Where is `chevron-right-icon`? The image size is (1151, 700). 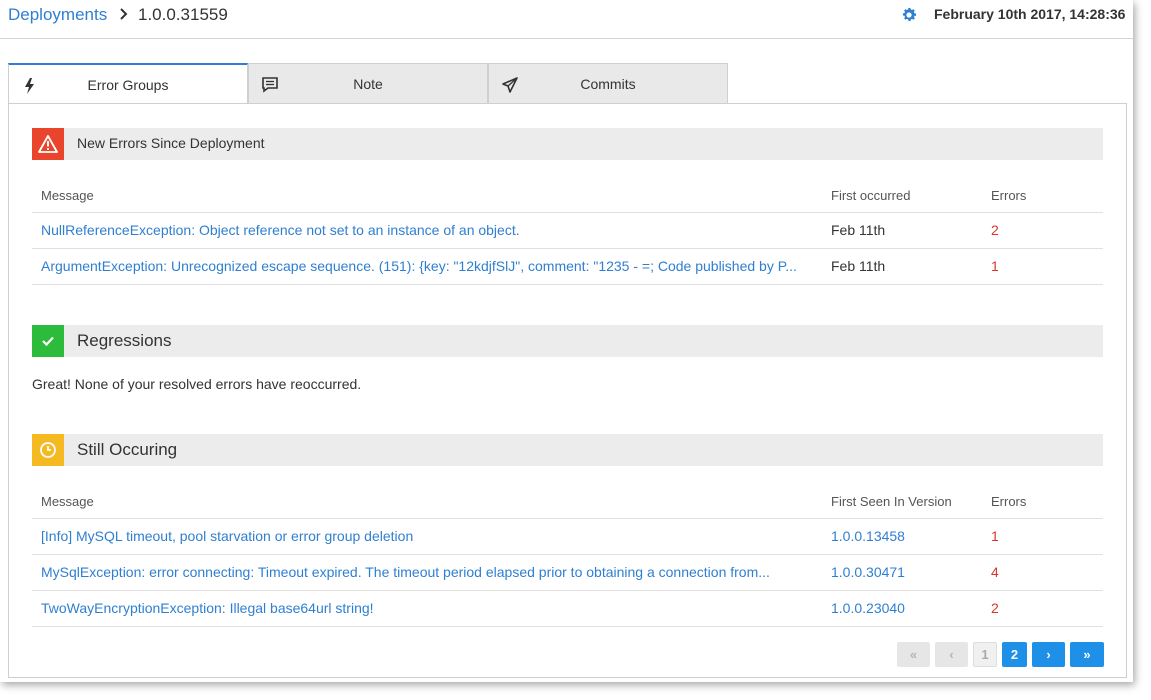 chevron-right-icon is located at coordinates (124, 14).